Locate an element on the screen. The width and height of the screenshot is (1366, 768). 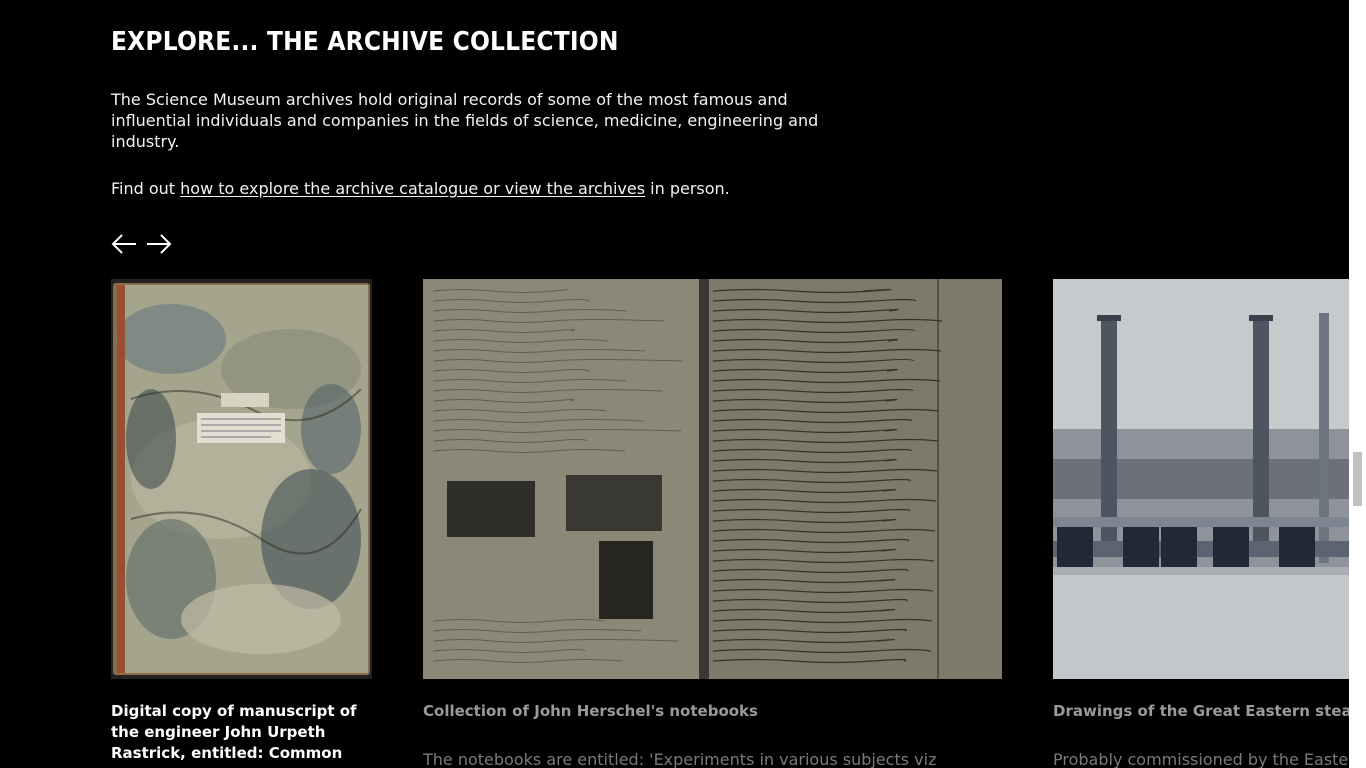
section-title: EXPLORE... THE ARCHIVE COLLECTION is located at coordinates (365, 42).